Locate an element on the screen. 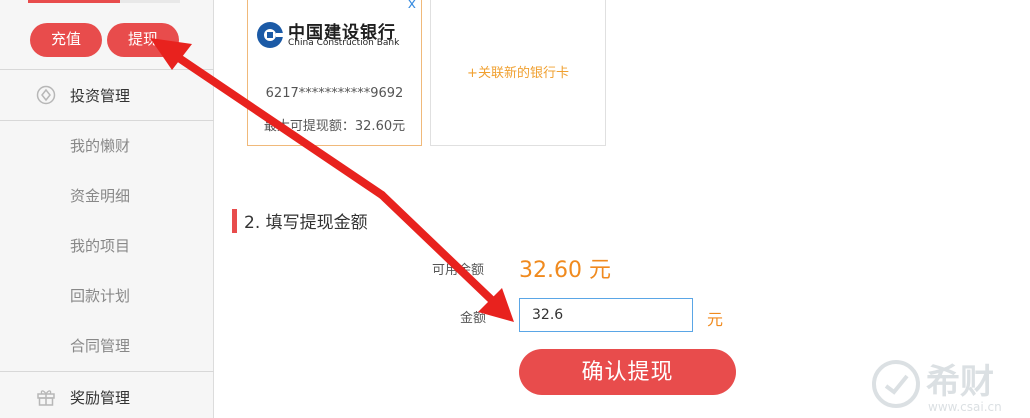  sidebar-item-repayment-plan: 回款计划 is located at coordinates (100, 296).